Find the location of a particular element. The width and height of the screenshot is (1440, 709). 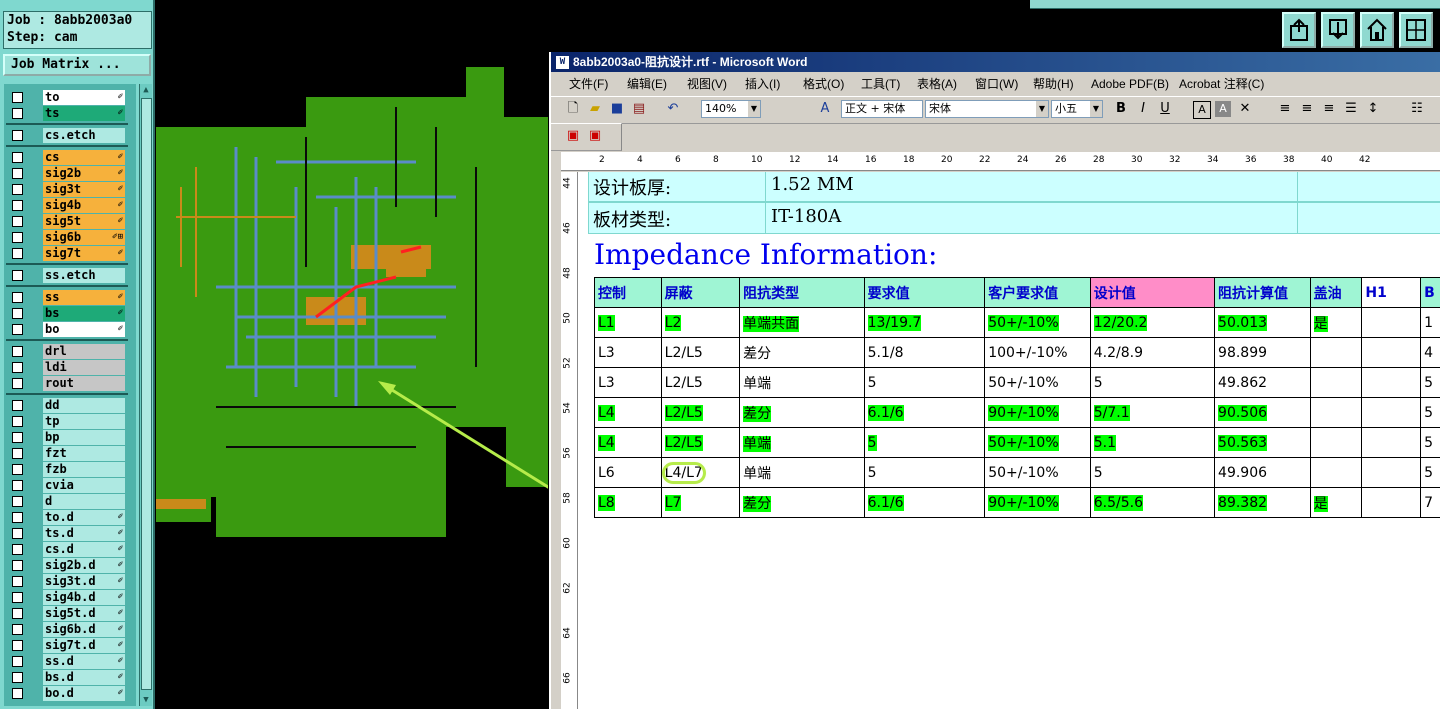

char-border-icon: A is located at coordinates (1202, 110).